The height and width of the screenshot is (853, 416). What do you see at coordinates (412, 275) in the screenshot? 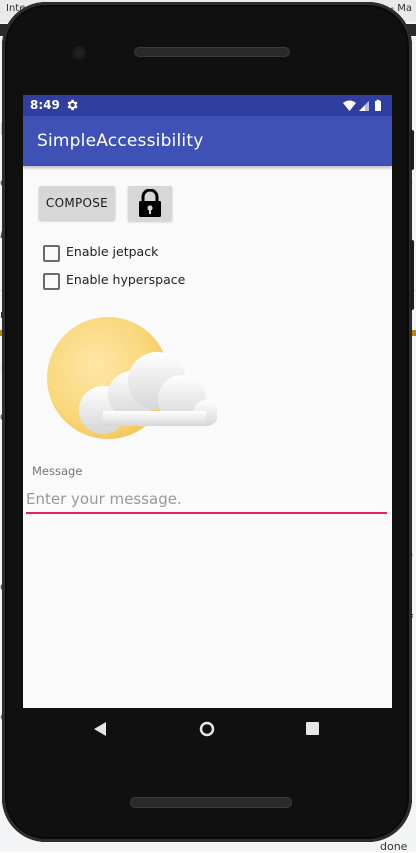
I see `volume-button` at bounding box center [412, 275].